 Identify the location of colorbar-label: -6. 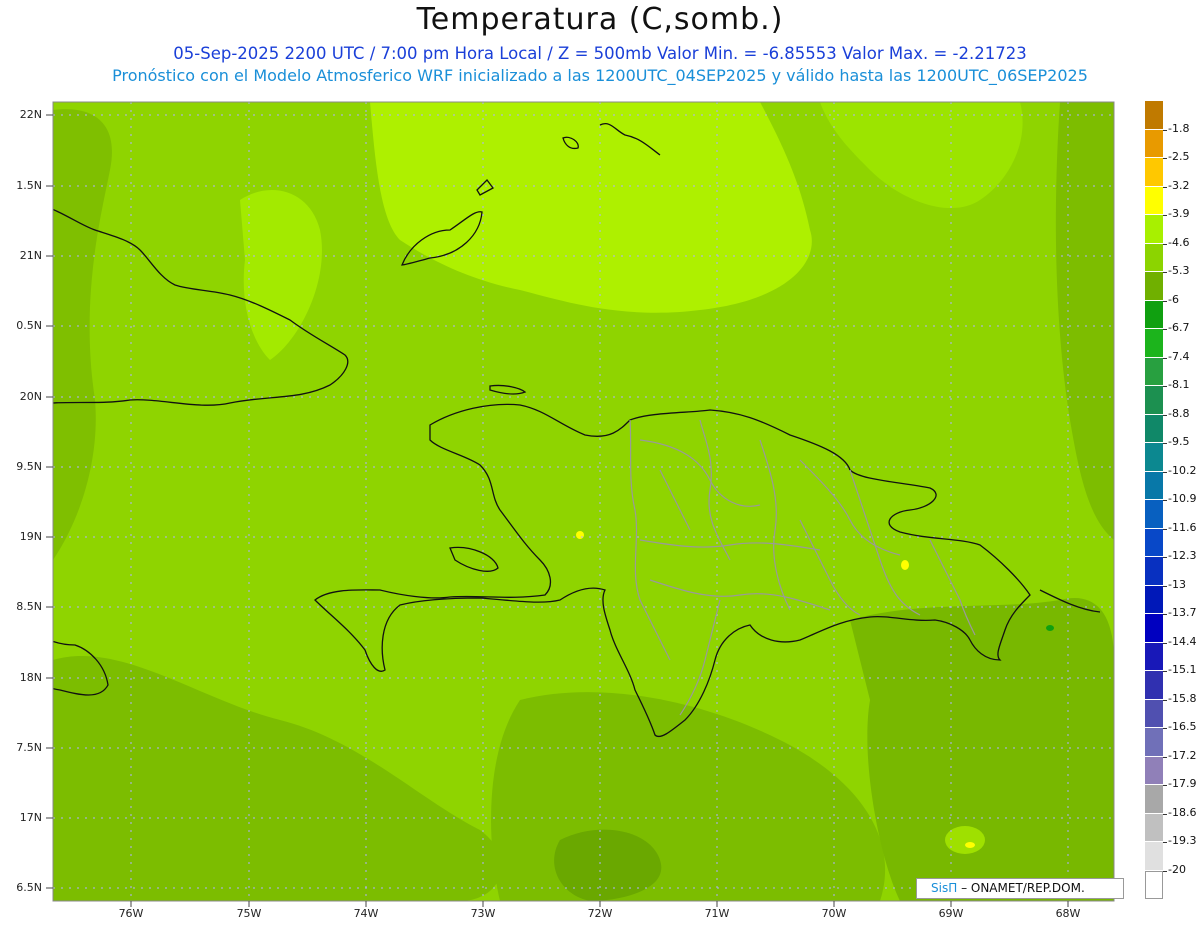
(1173, 299).